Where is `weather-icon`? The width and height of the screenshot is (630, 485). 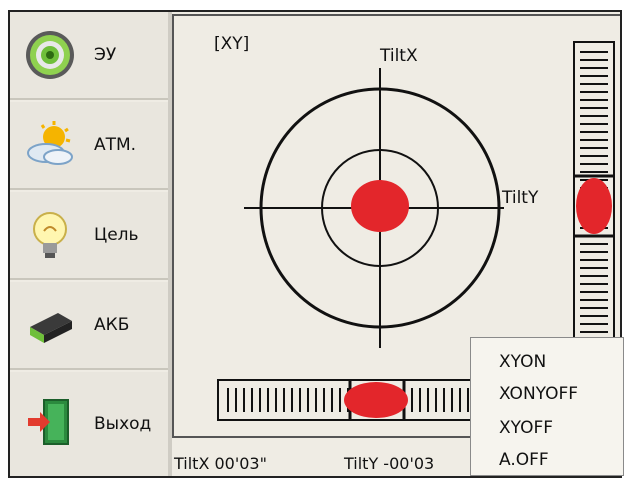 weather-icon is located at coordinates (50, 143).